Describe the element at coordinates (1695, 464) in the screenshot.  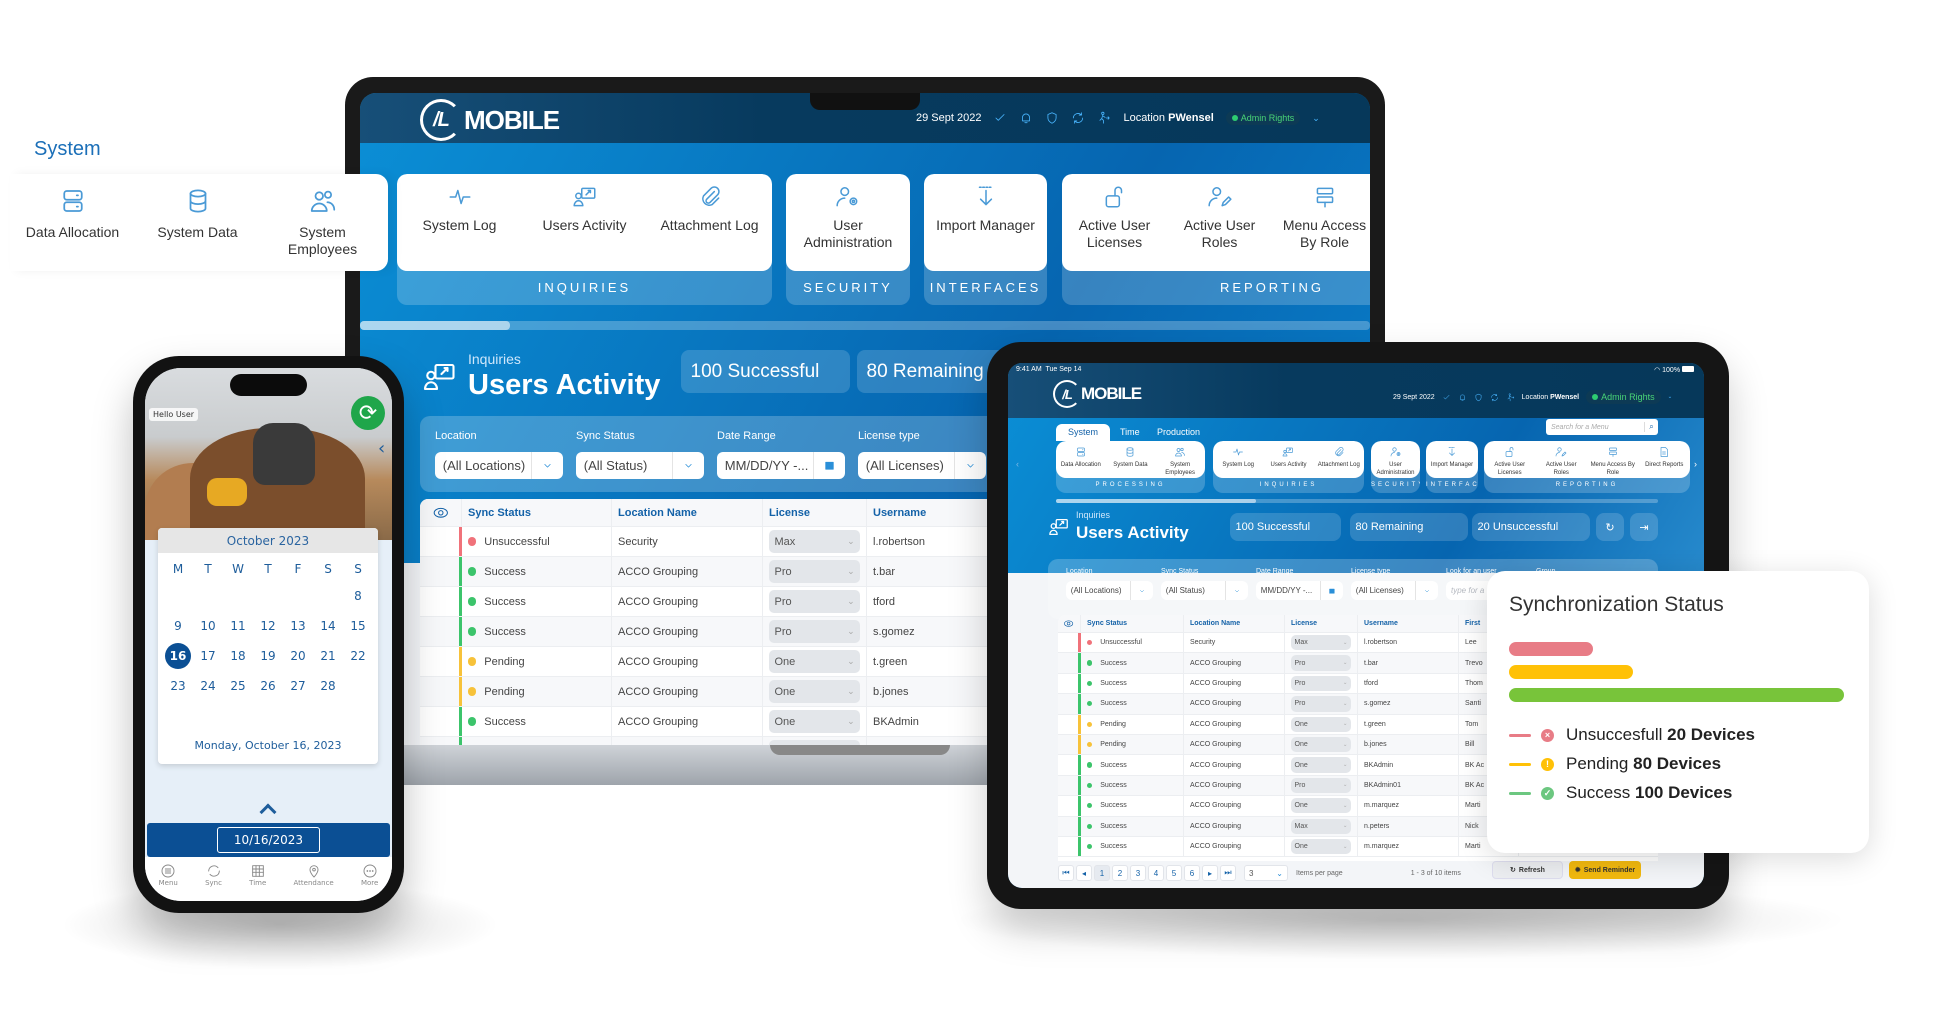
I see `scroll-right-icon: ›` at that location.